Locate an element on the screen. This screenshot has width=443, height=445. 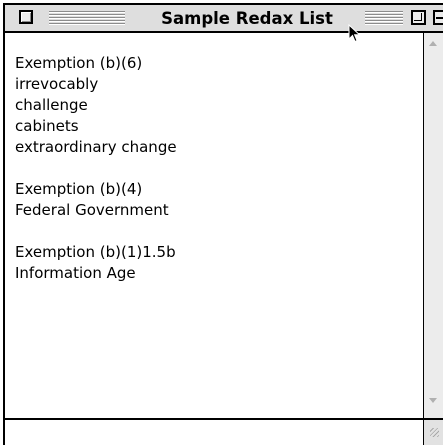
list-item: Exemption (b)(1)1.5b is located at coordinates (96, 252).